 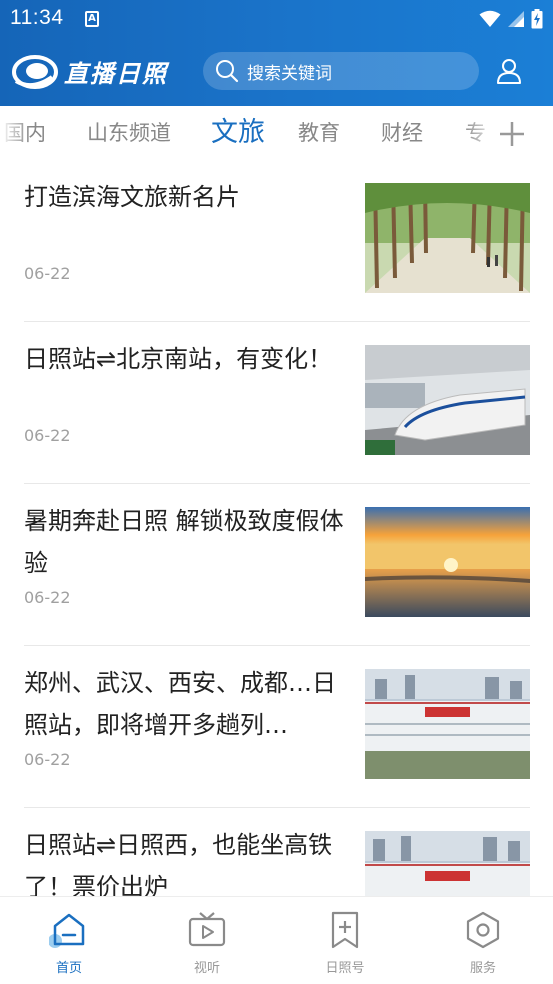 I want to click on wifi-icon, so click(x=490, y=18).